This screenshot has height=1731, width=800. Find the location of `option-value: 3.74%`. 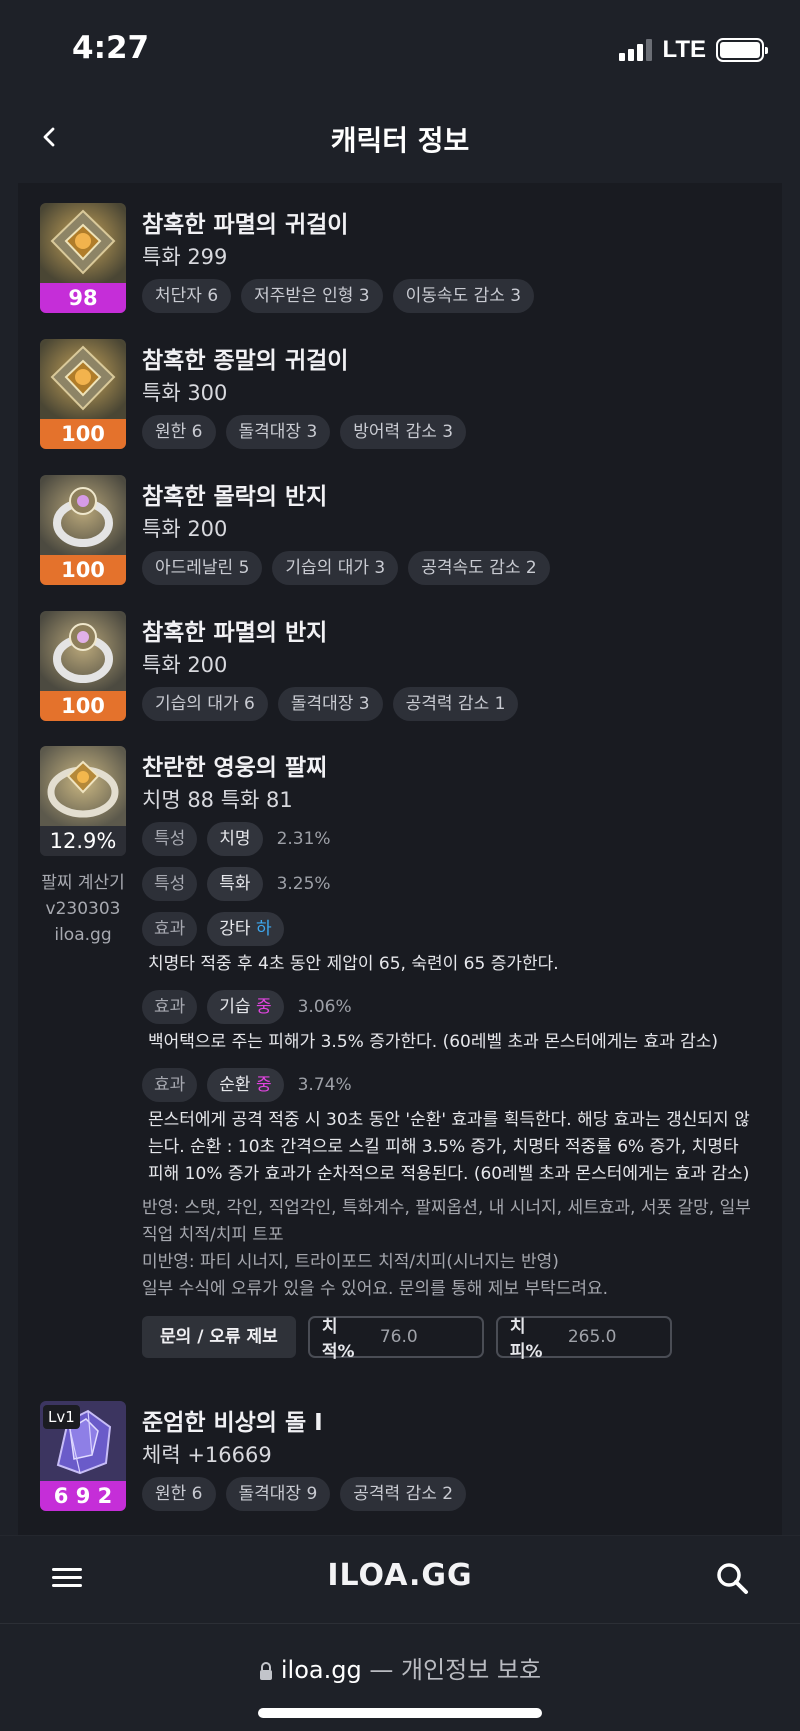

option-value: 3.74% is located at coordinates (324, 1085).